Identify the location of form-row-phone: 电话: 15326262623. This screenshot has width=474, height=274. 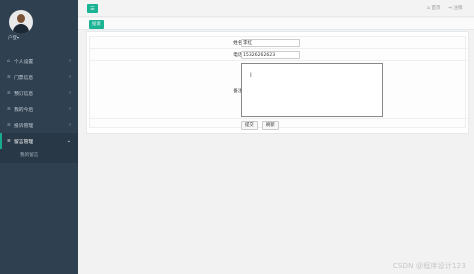
(278, 55).